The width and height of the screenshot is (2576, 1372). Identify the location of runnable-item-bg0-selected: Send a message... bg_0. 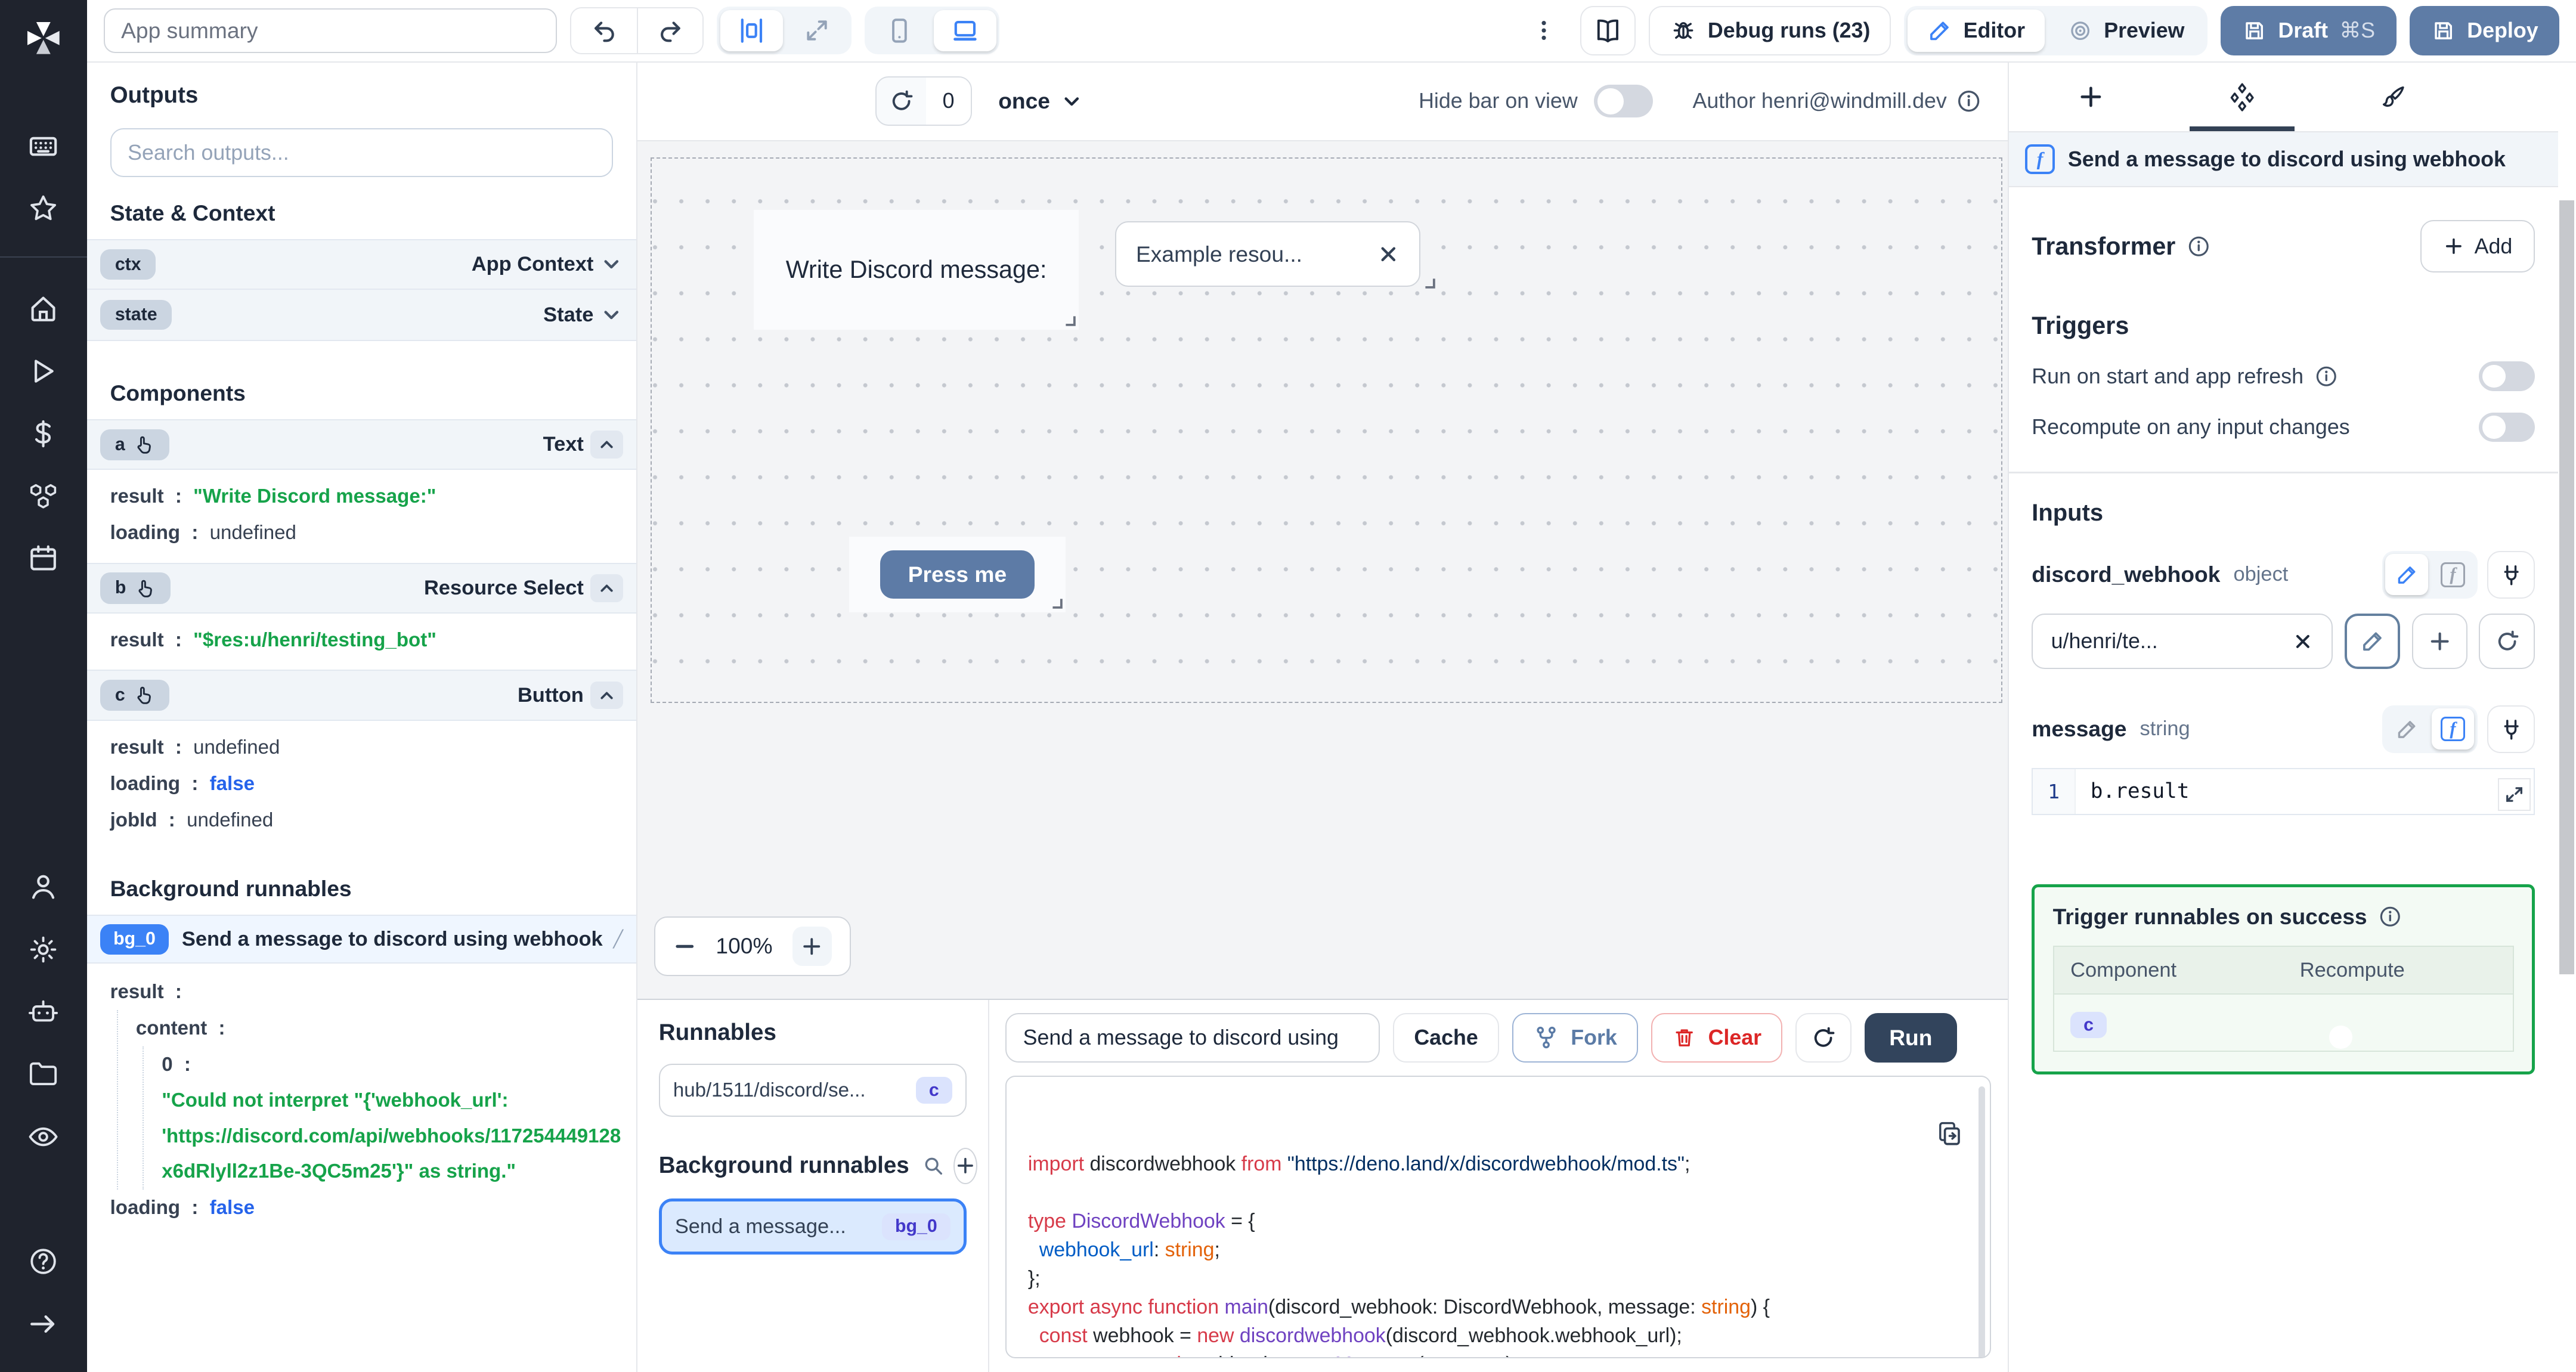
(813, 1226).